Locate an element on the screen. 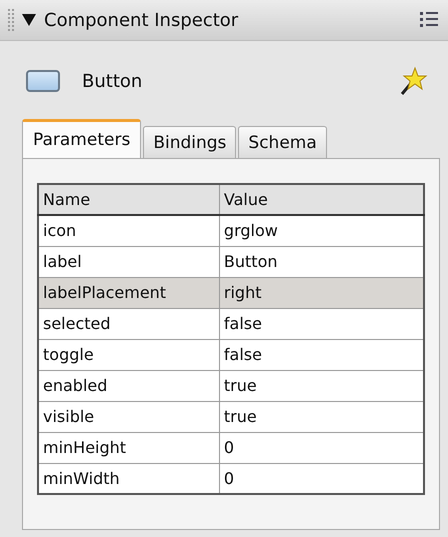 This screenshot has height=537, width=448. panel-title: Component Inspector is located at coordinates (142, 20).